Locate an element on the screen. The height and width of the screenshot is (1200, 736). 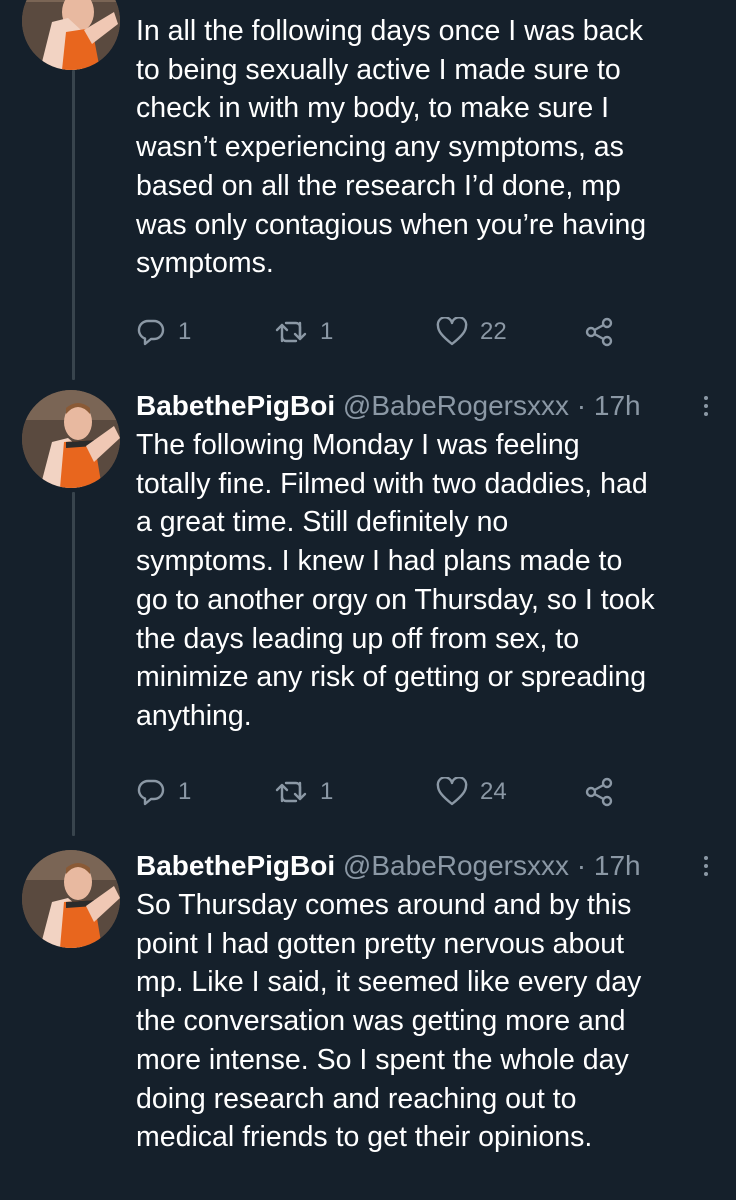
tweet-text-line: point I had gotten pretty nervous about is located at coordinates (380, 943).